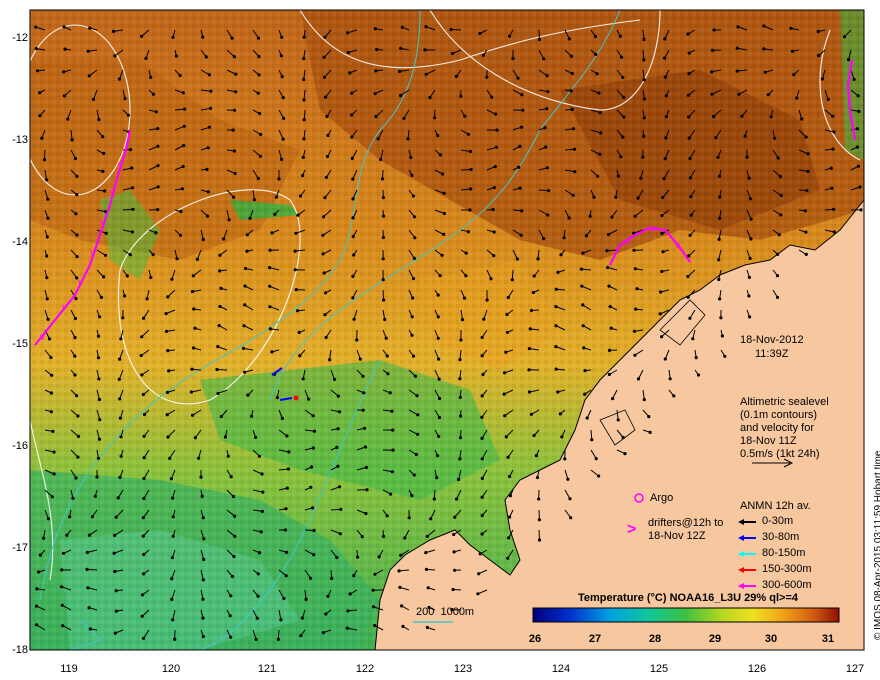 This screenshot has width=880, height=680. Describe the element at coordinates (655, 639) in the screenshot. I see `colorbar-tick: 28` at that location.